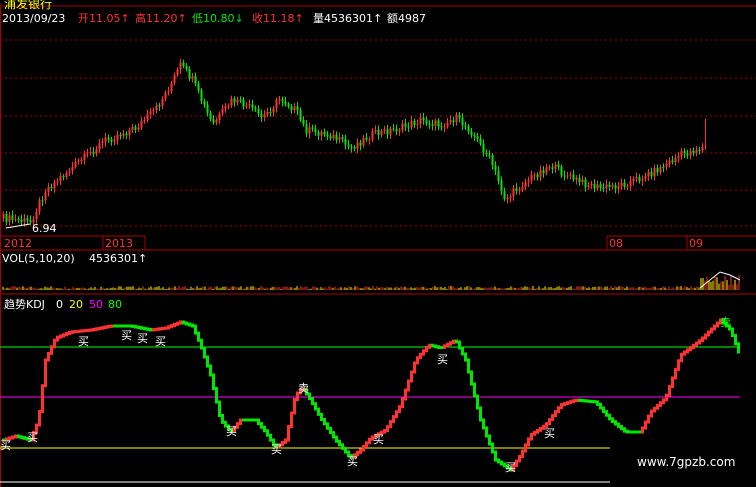  I want to click on stock-name: 浦发银行, so click(28, 5).